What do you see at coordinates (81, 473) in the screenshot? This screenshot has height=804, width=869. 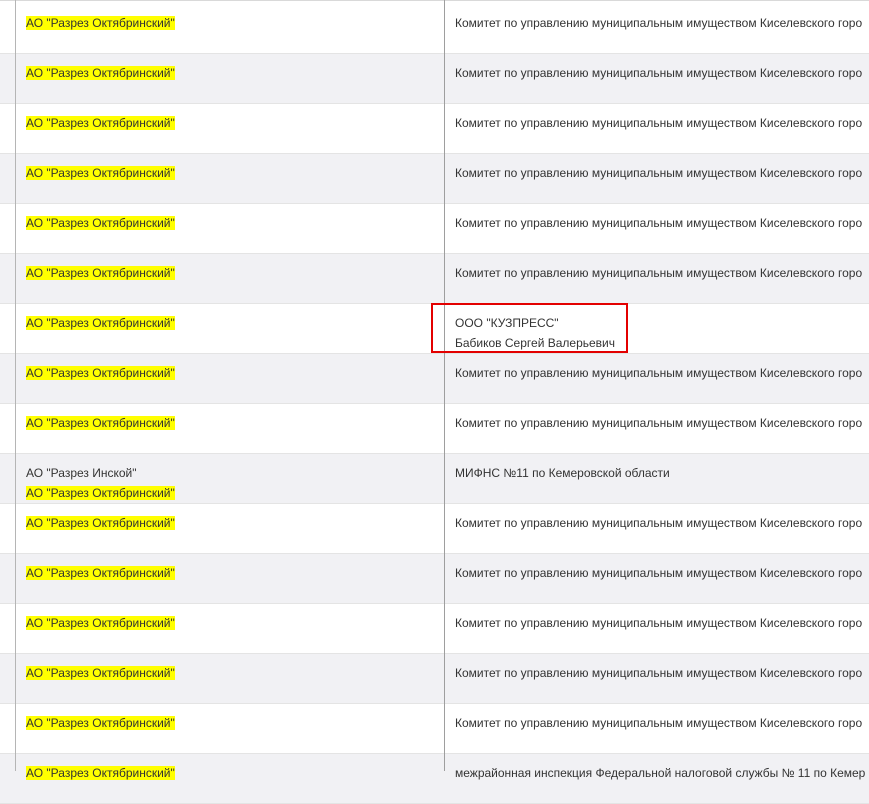 I see `company-name: АО "Разрез Инской"` at bounding box center [81, 473].